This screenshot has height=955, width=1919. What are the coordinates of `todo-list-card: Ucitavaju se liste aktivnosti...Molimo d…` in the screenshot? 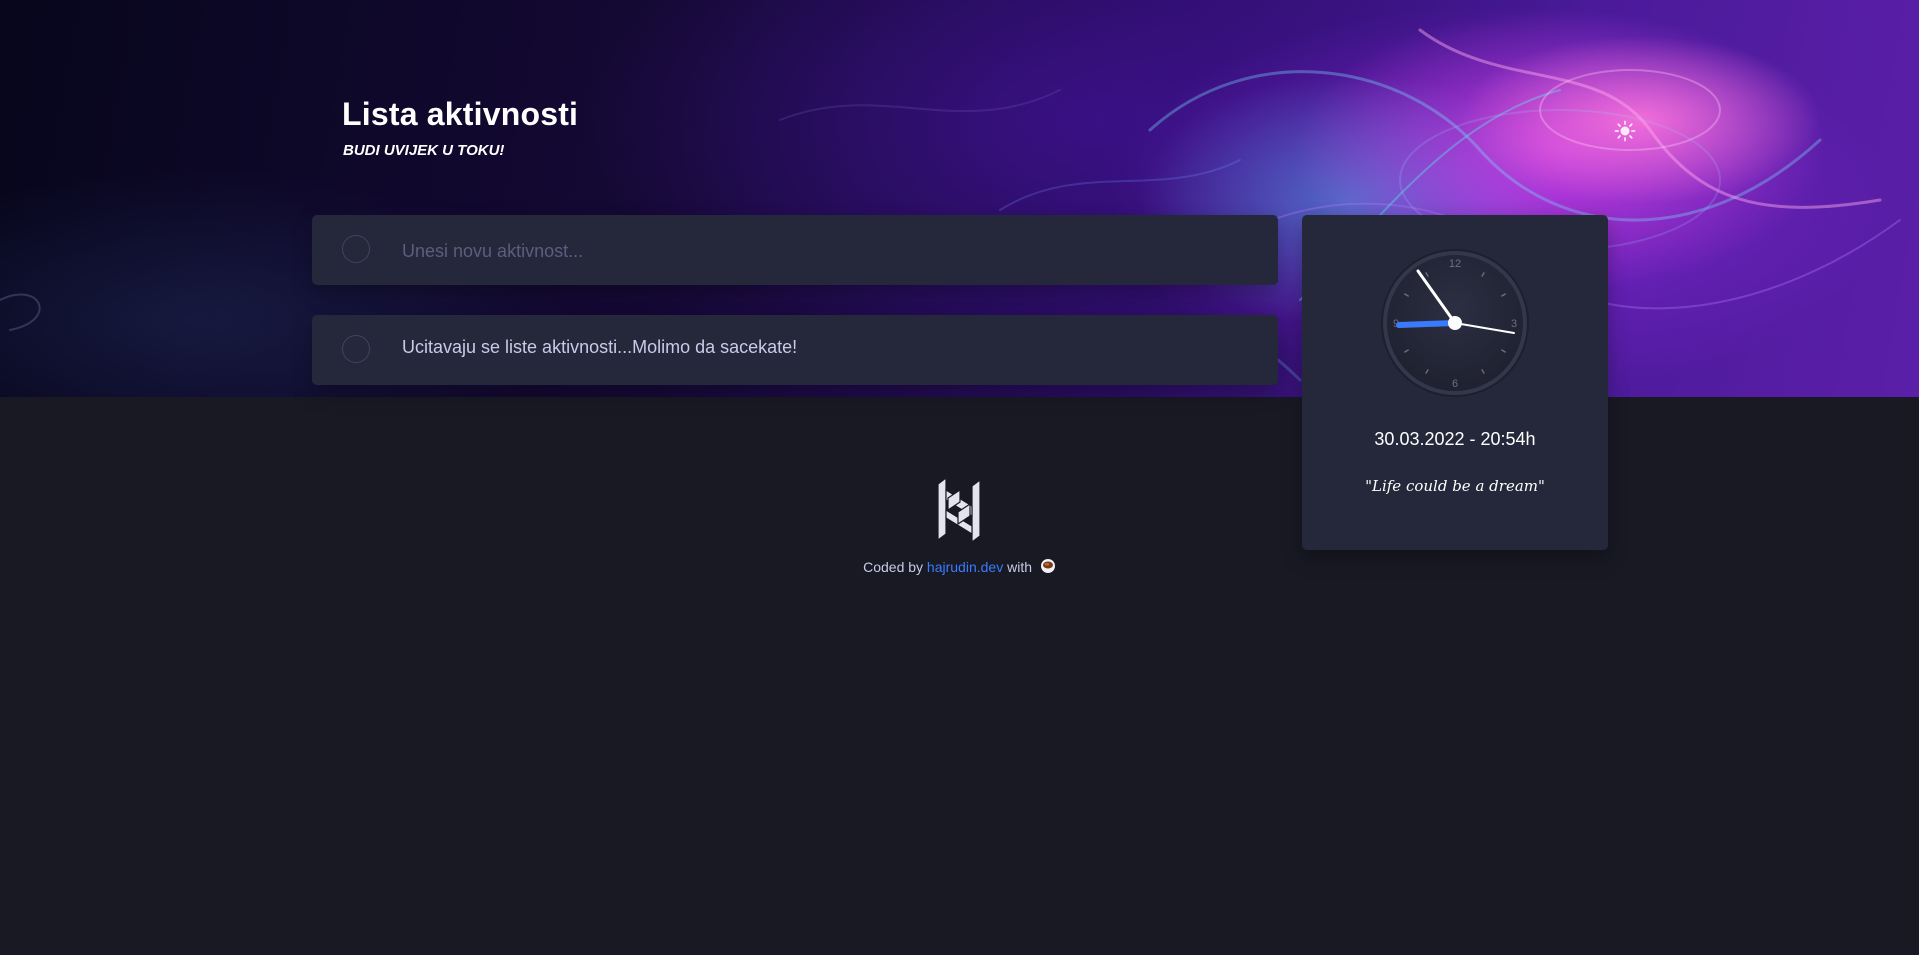 It's located at (795, 350).